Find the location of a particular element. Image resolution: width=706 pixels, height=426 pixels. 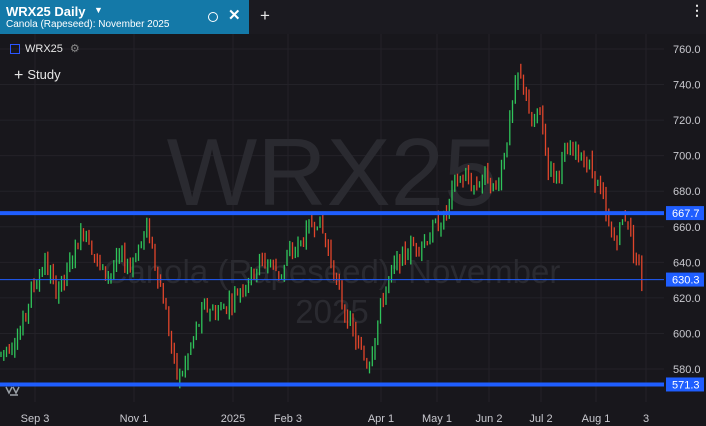

x-tick-label: May 1 is located at coordinates (437, 419).